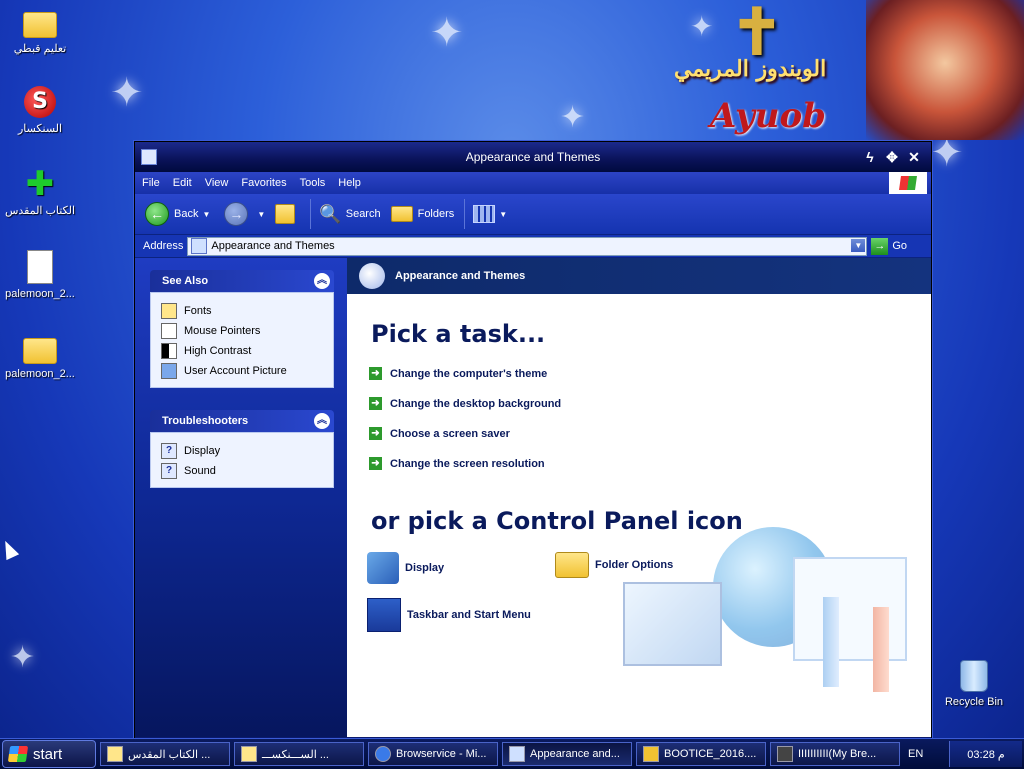  What do you see at coordinates (18, 754) in the screenshot?
I see `windows-flag-icon` at bounding box center [18, 754].